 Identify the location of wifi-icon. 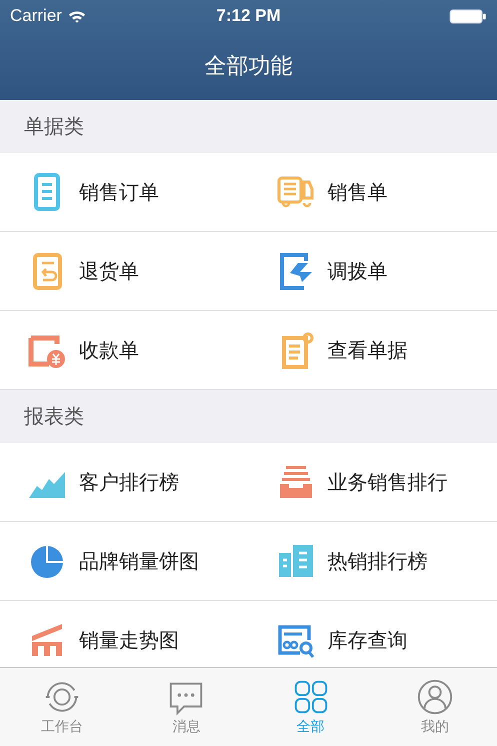
(77, 16).